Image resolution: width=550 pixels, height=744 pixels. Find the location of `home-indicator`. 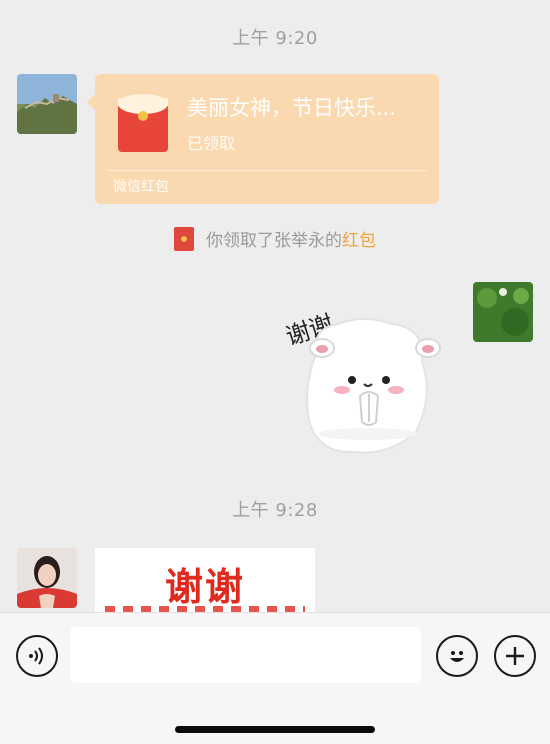

home-indicator is located at coordinates (275, 729).